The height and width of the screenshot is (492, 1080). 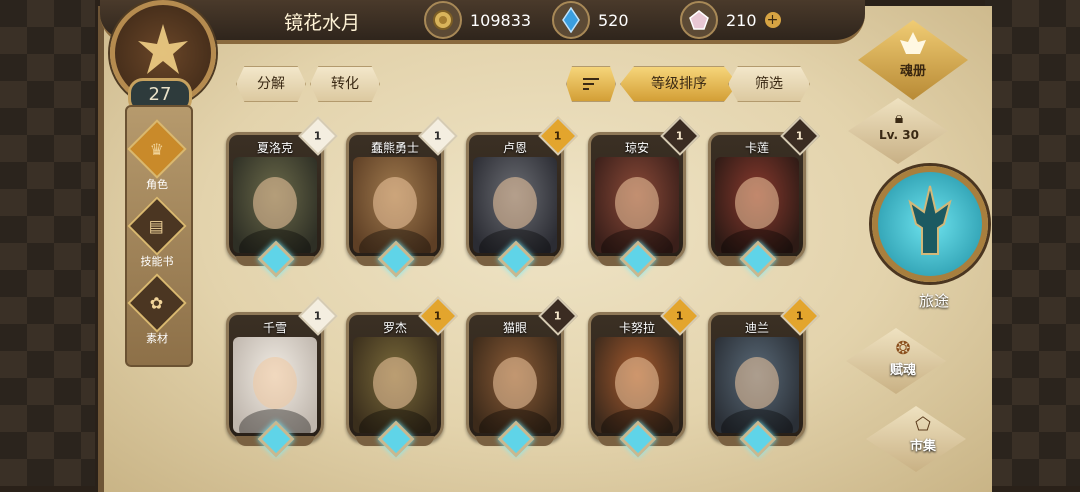 I want to click on gem-value: 210, so click(x=741, y=20).